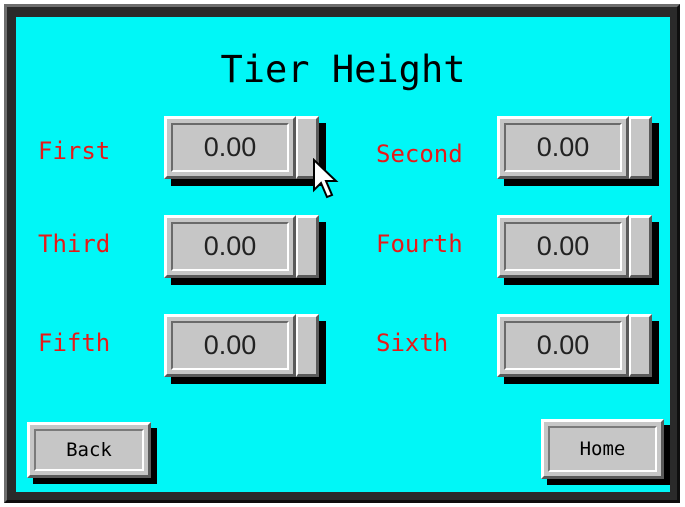 The image size is (685, 507). I want to click on tier-value-sixth: 0.00, so click(563, 345).